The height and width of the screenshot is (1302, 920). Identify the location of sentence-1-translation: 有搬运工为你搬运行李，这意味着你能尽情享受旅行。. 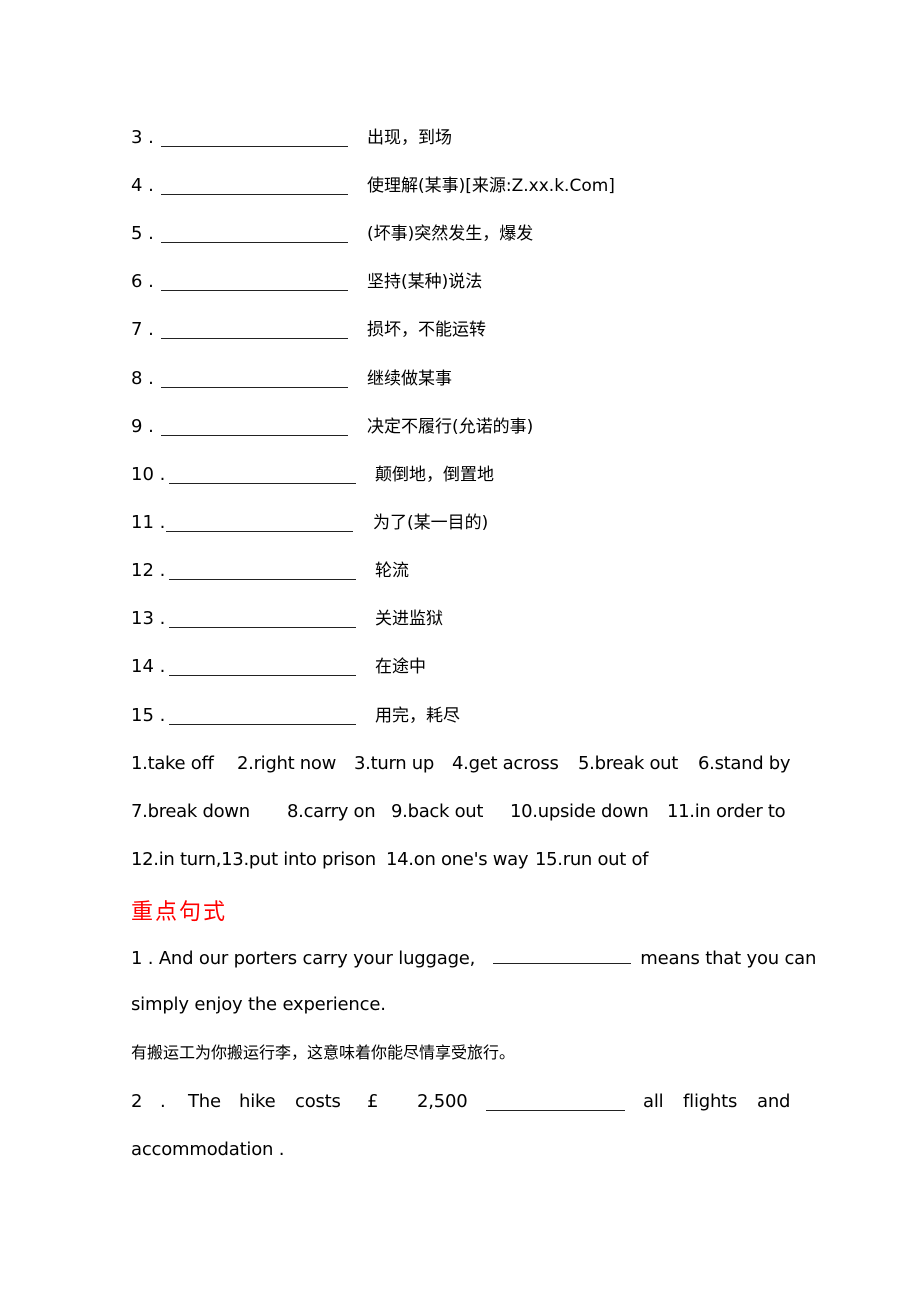
(323, 1052).